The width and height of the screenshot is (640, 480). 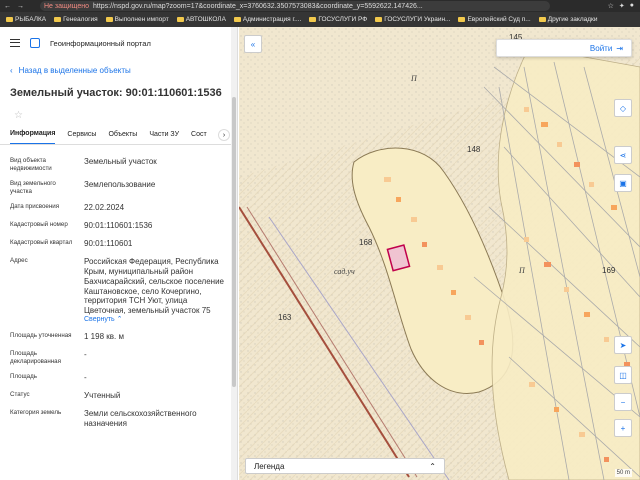 What do you see at coordinates (83, 187) in the screenshot?
I see `detail-row-land-type: Вид земельного участка Землепользование` at bounding box center [83, 187].